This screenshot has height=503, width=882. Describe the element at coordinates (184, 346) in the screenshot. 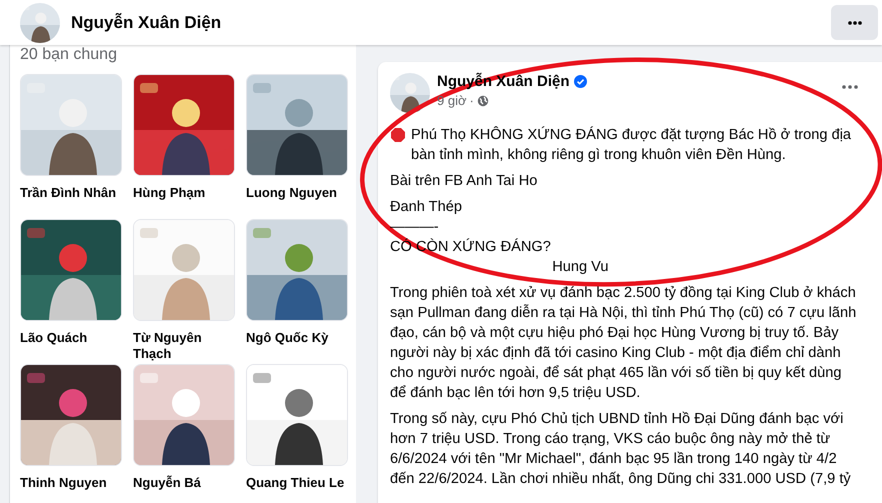

I see `friend-name: Từ Nguyên Thạch` at that location.